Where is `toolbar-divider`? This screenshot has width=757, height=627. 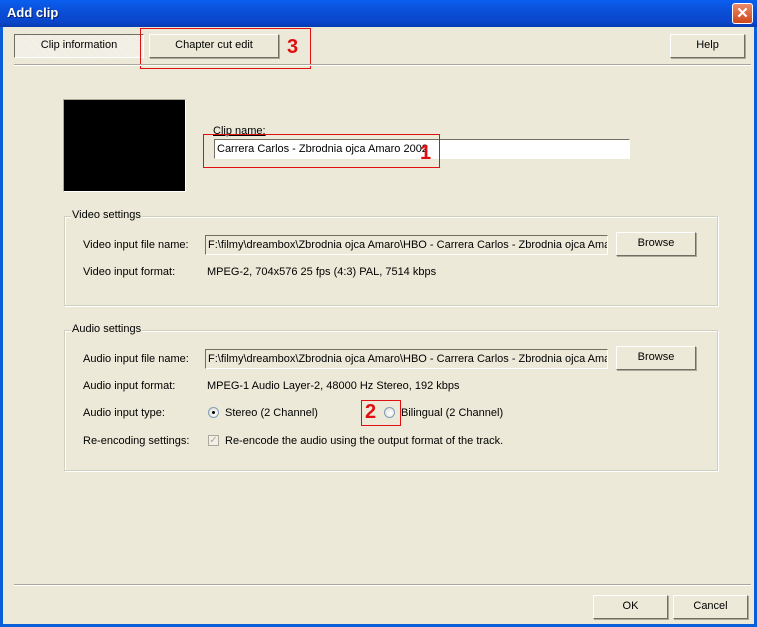 toolbar-divider is located at coordinates (382, 65).